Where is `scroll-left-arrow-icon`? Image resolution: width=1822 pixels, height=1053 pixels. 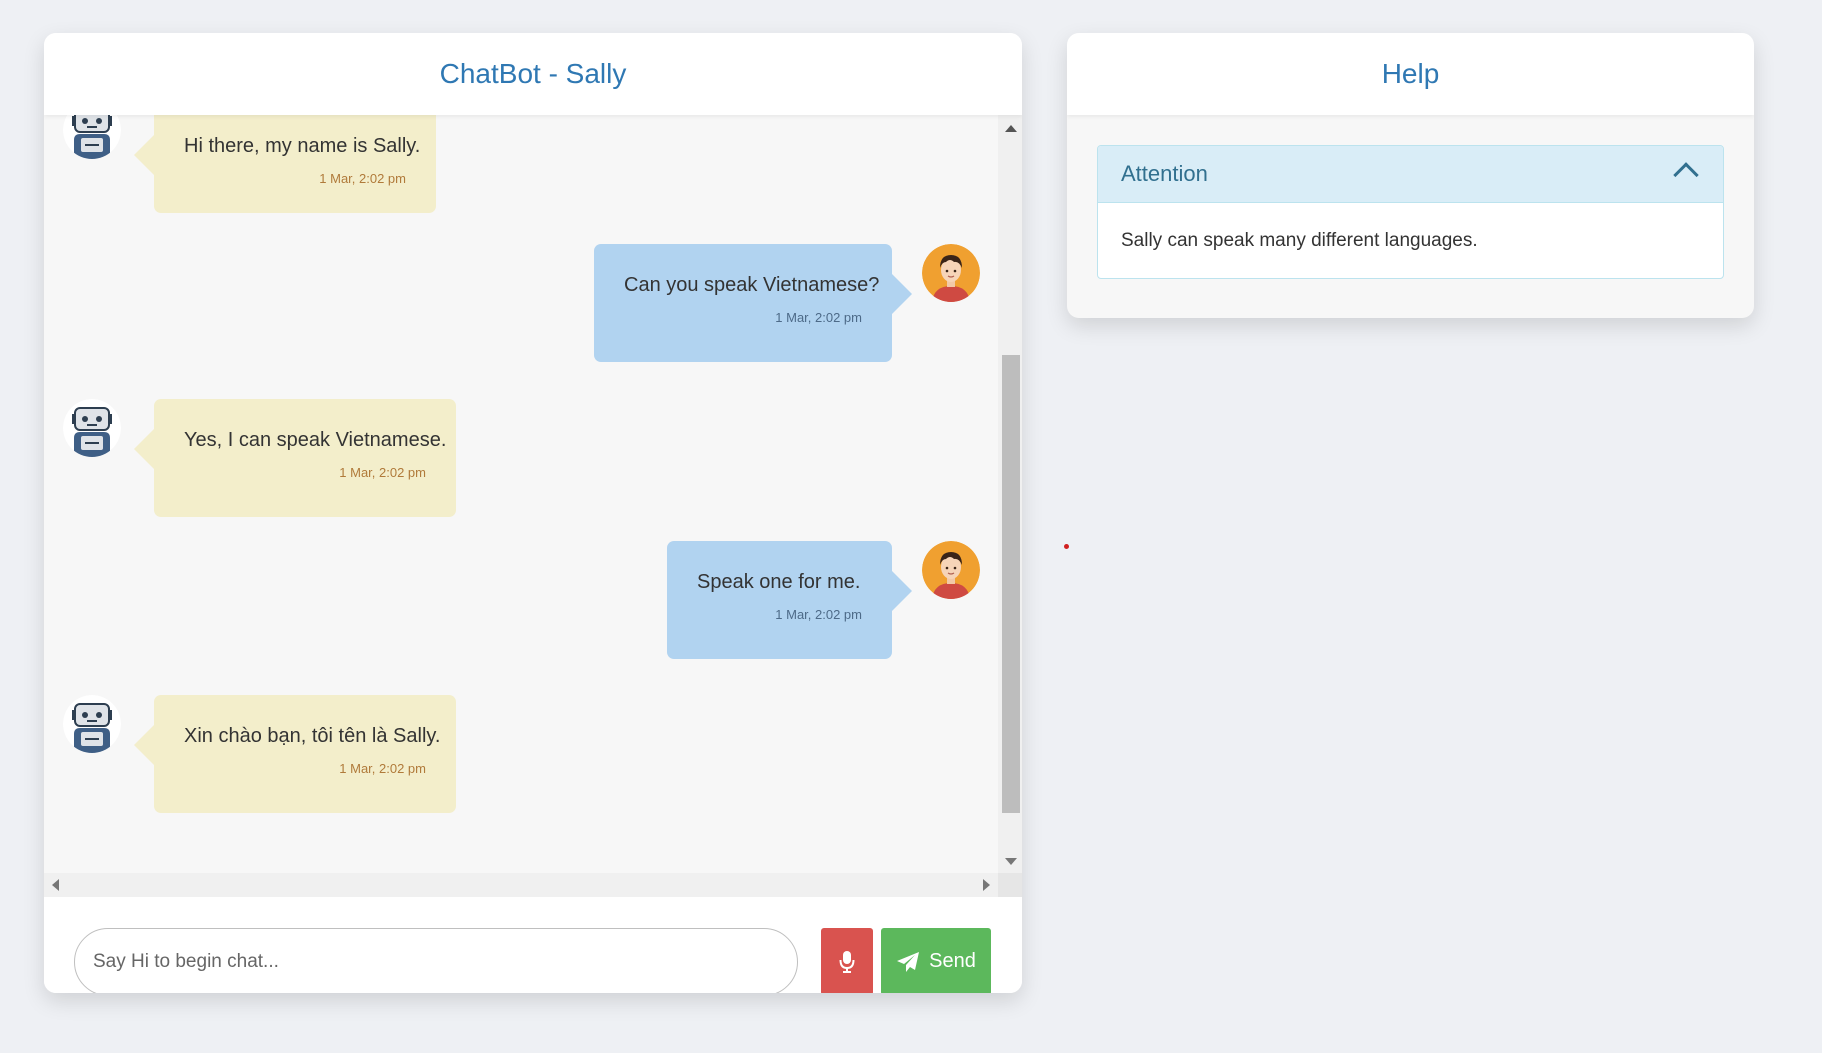 scroll-left-arrow-icon is located at coordinates (55, 885).